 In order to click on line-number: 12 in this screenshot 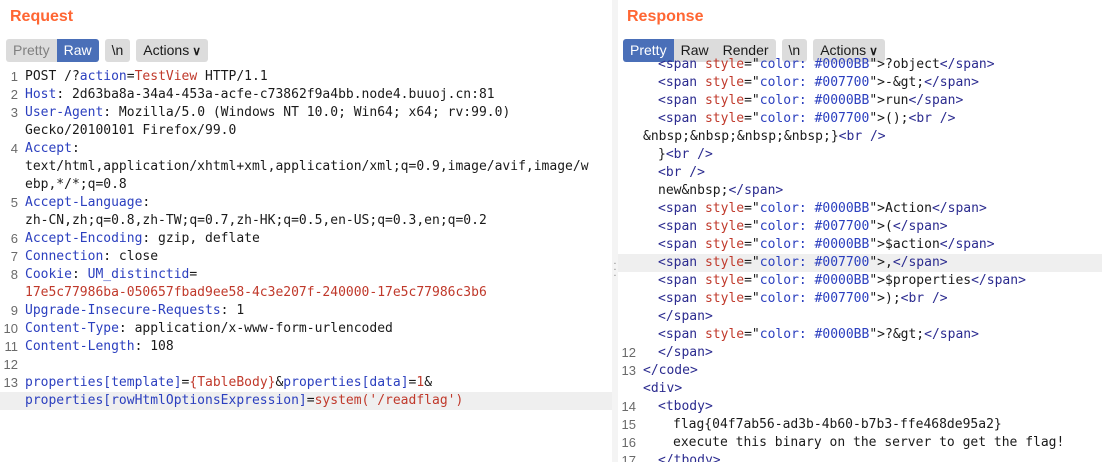, I will do `click(628, 352)`.